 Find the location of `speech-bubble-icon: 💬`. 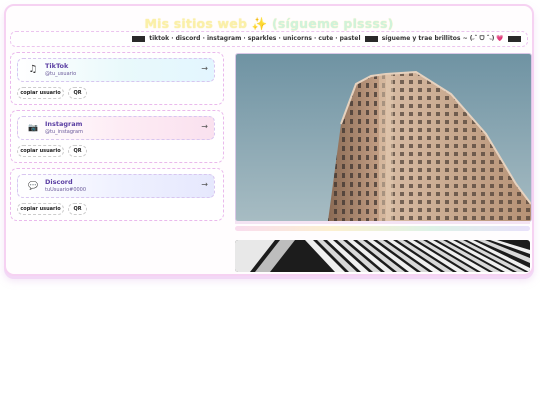

speech-bubble-icon: 💬 is located at coordinates (33, 185).